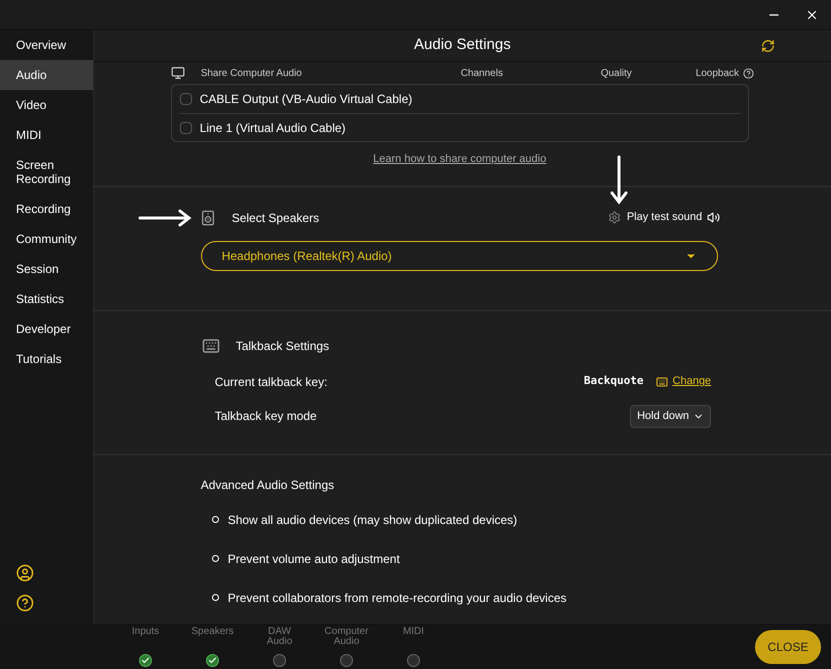 The image size is (831, 669). Describe the element at coordinates (664, 217) in the screenshot. I see `test-sound-link: Play test sound` at that location.